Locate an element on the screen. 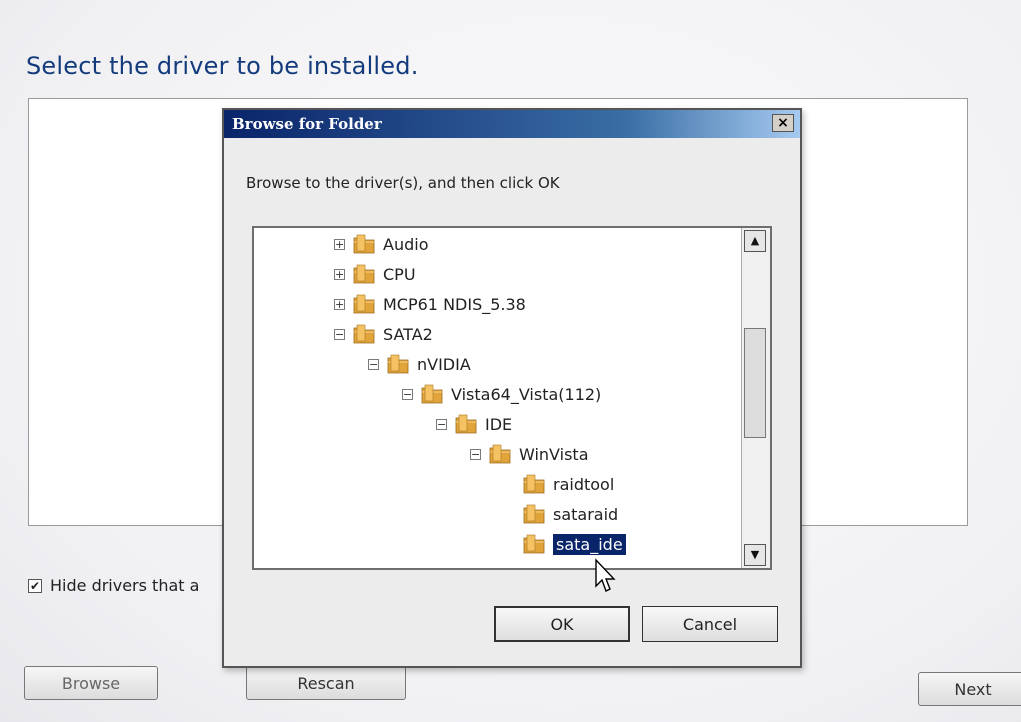  next-button: Next is located at coordinates (969, 689).